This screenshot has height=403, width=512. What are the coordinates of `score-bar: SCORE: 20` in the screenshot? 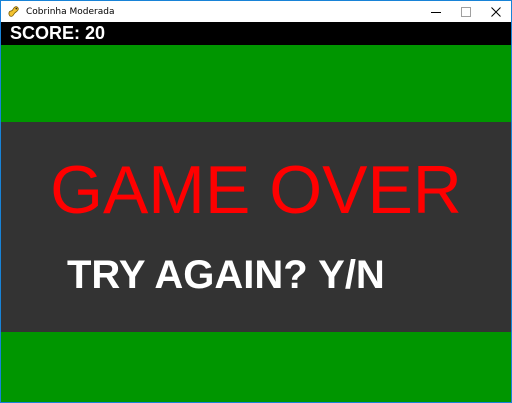 It's located at (256, 33).